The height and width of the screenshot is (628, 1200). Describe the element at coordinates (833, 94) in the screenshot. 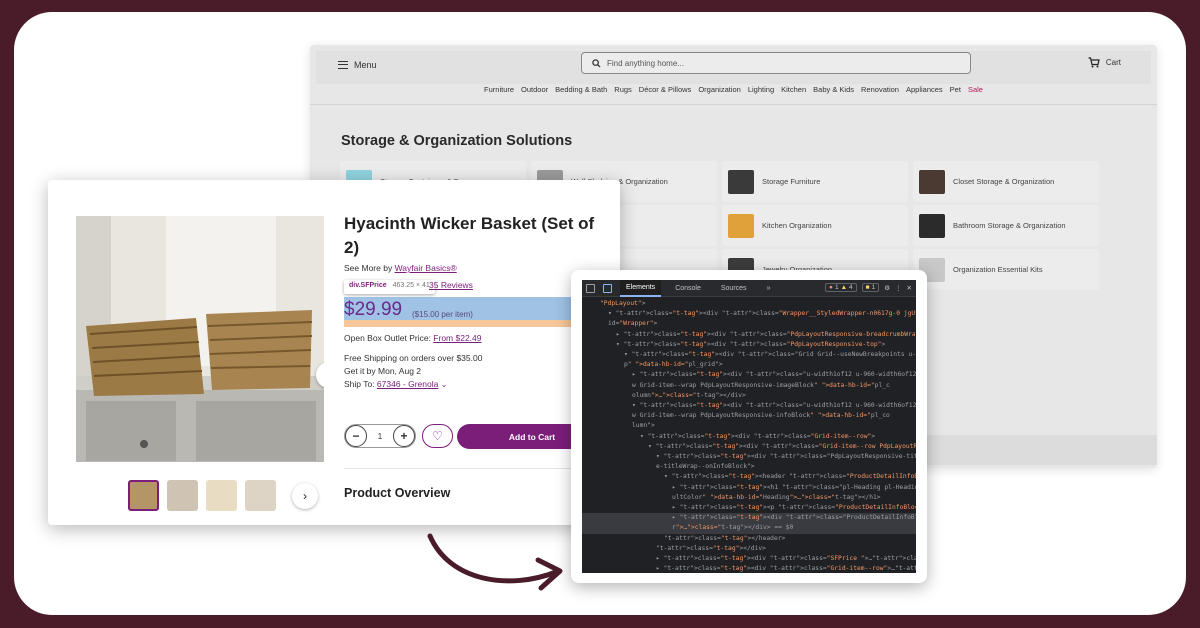

I see `nav-item: Baby & Kids` at that location.